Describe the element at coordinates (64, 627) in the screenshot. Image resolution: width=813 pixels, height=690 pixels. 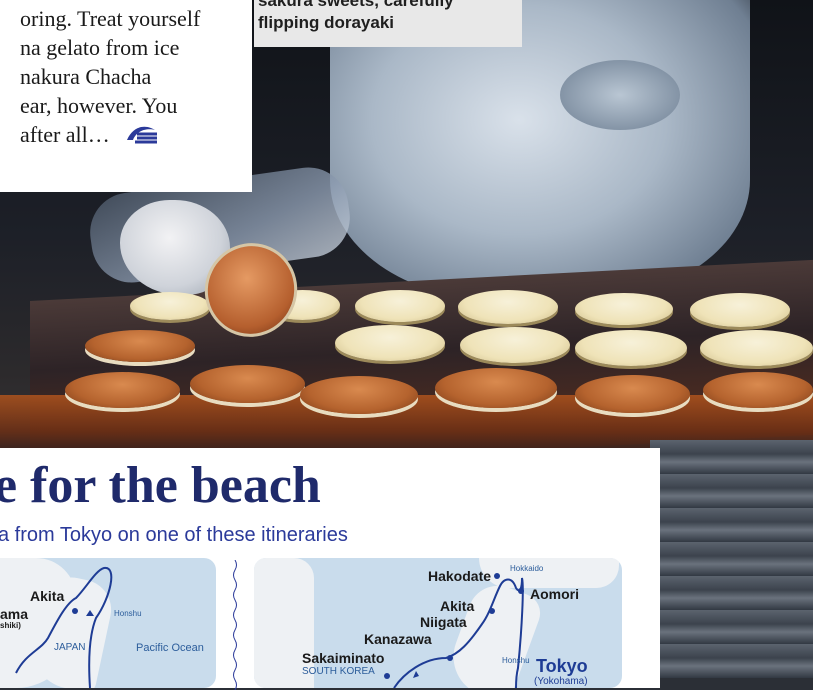
I see `route-line` at that location.